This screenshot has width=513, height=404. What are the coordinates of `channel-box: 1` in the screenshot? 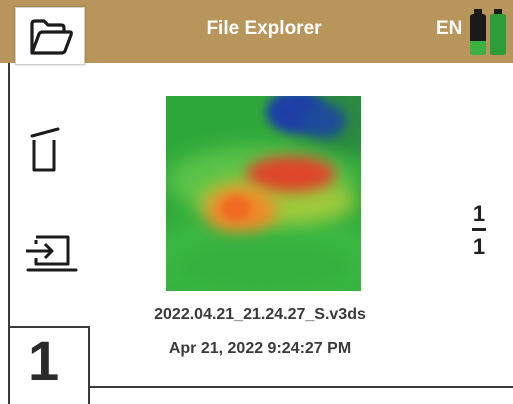 It's located at (49, 365).